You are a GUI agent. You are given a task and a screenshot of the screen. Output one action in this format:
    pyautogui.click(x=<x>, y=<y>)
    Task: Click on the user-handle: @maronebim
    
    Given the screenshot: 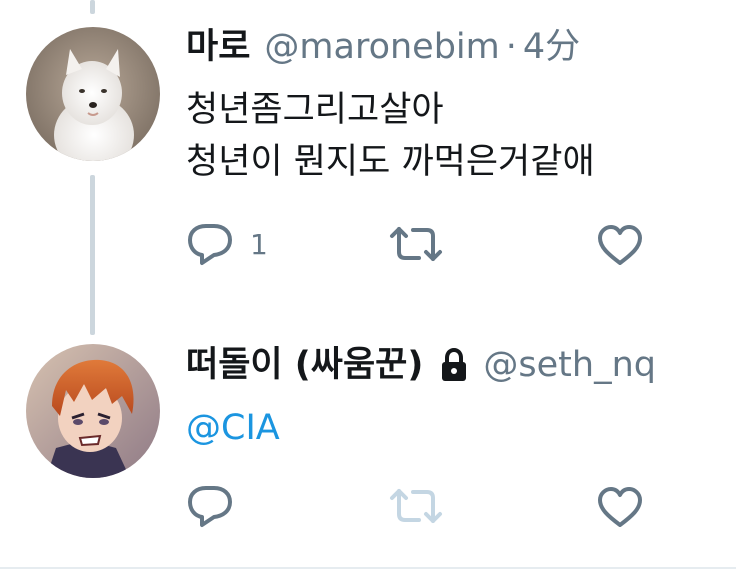 What is the action you would take?
    pyautogui.click(x=381, y=47)
    